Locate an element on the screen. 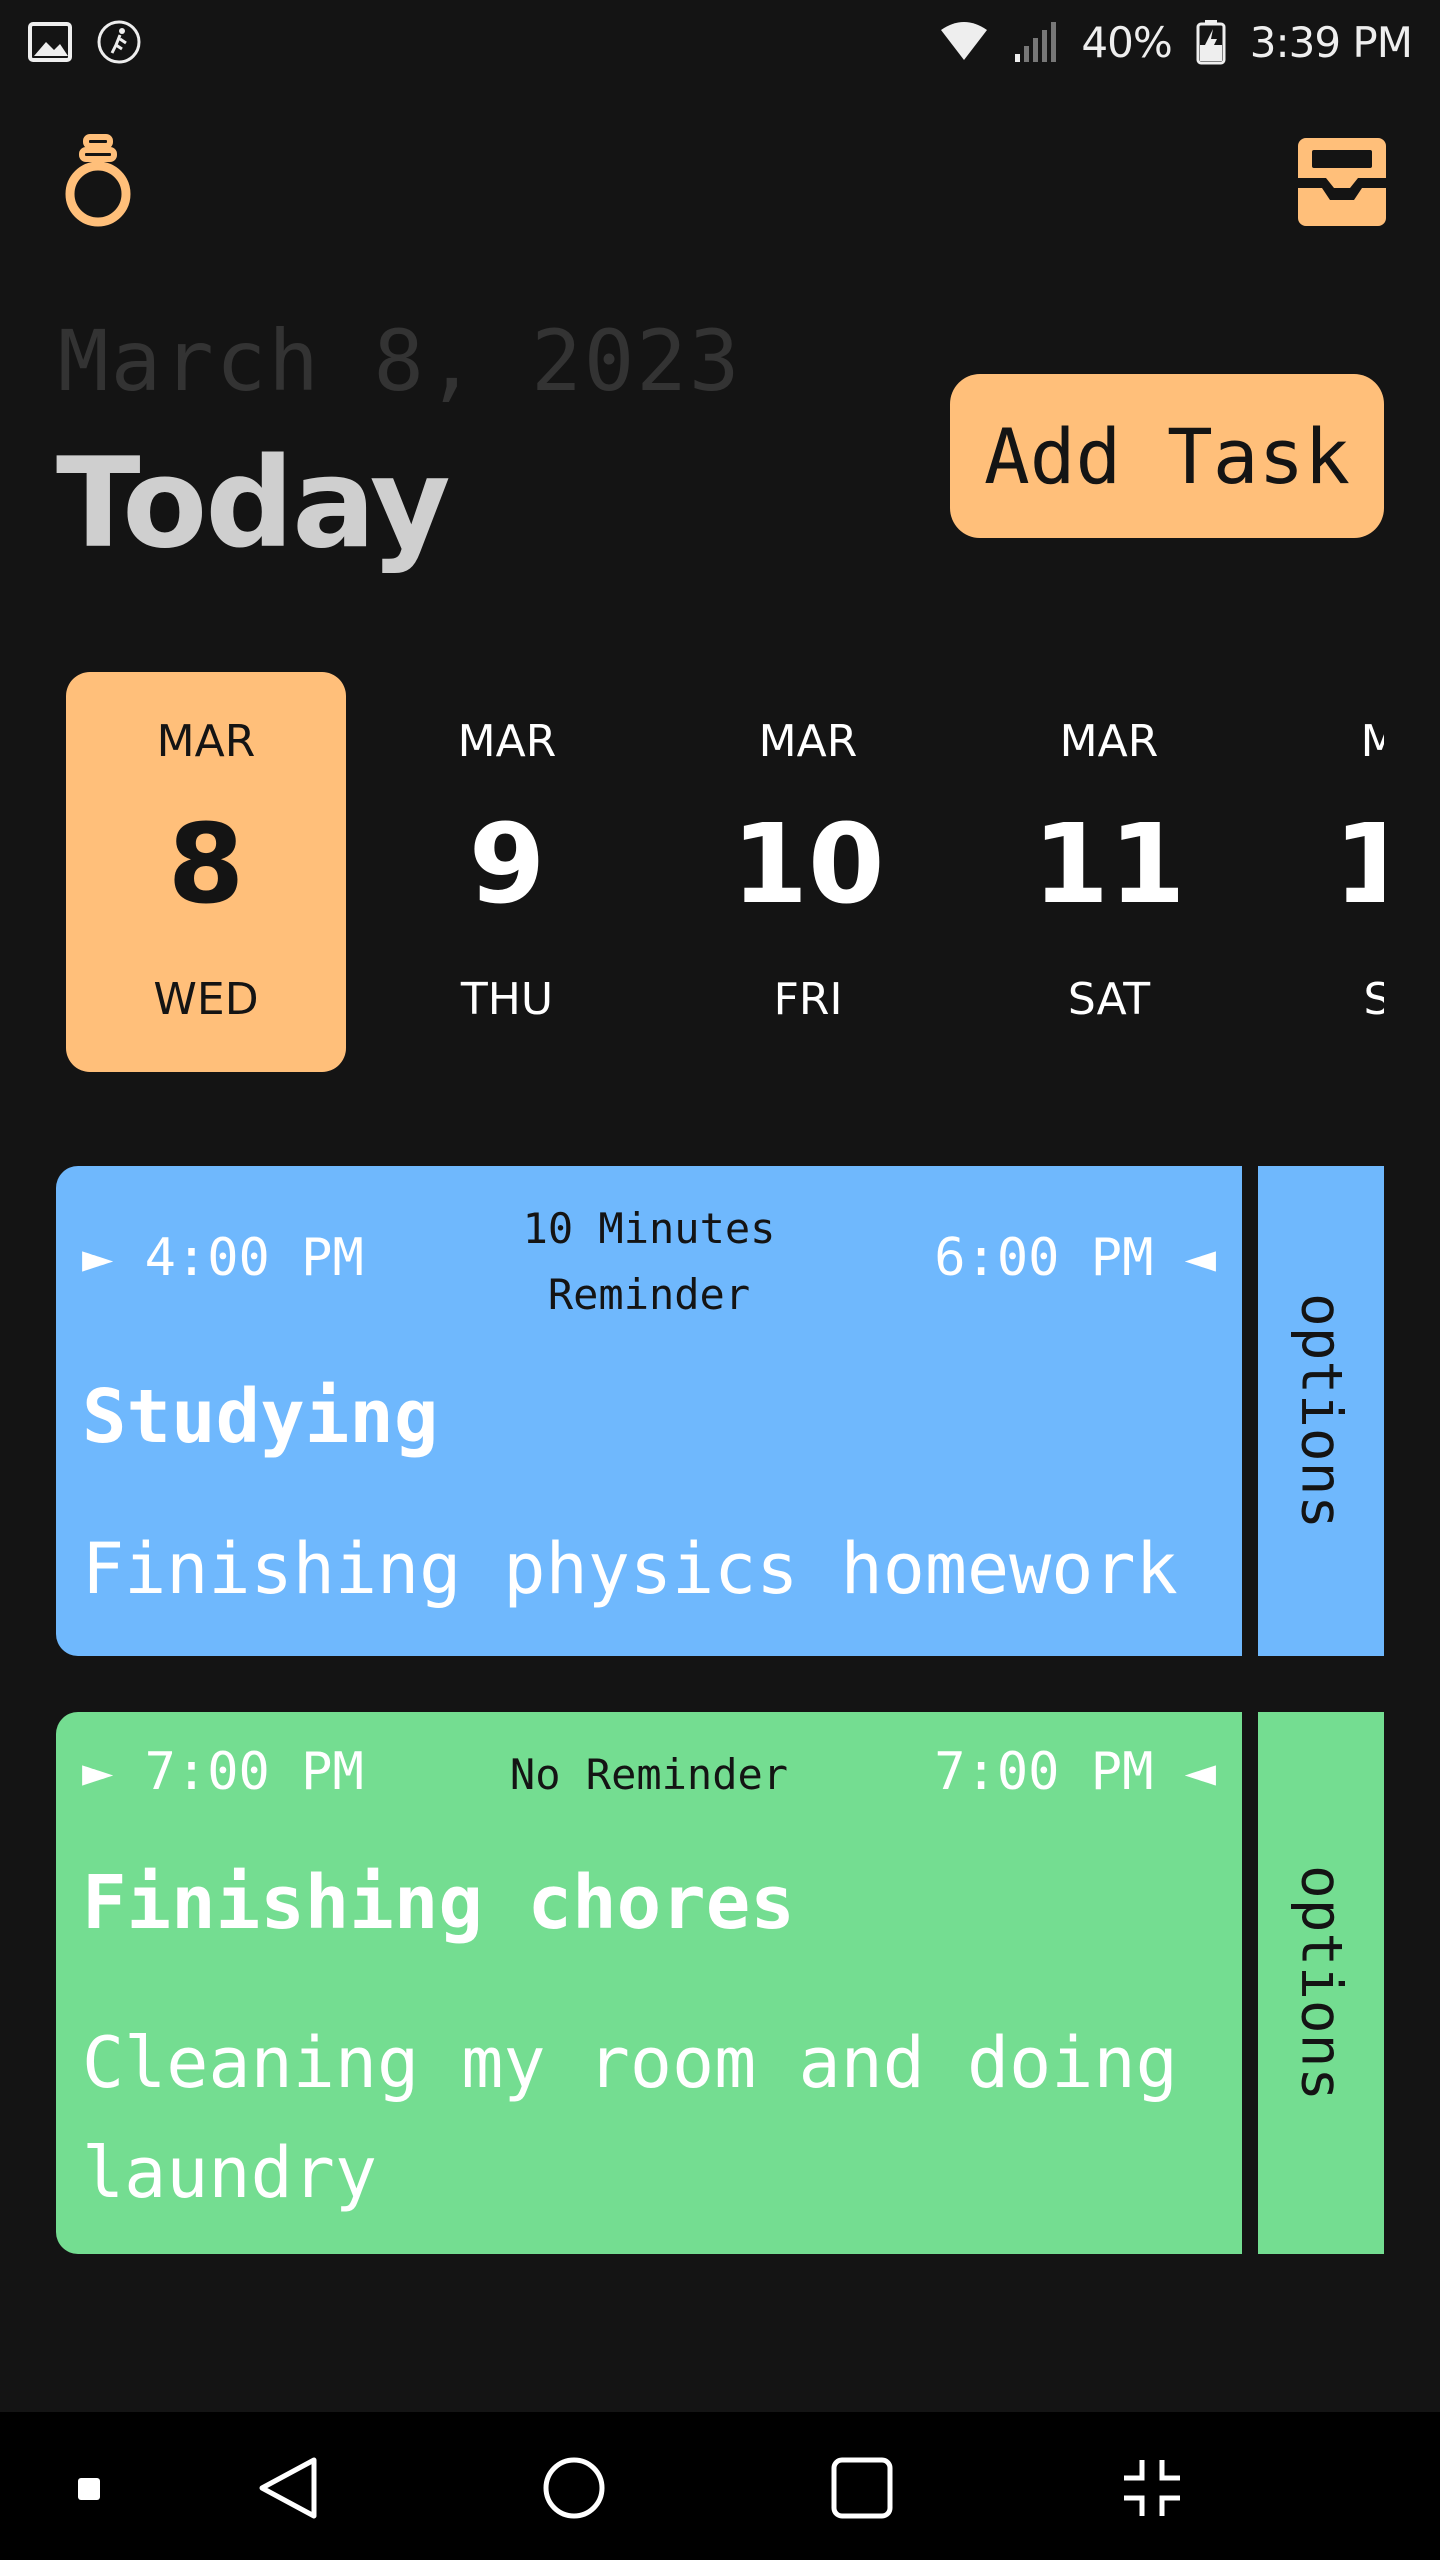 This screenshot has width=1440, height=2560. current-date: March 8, 2023 is located at coordinates (400, 361).